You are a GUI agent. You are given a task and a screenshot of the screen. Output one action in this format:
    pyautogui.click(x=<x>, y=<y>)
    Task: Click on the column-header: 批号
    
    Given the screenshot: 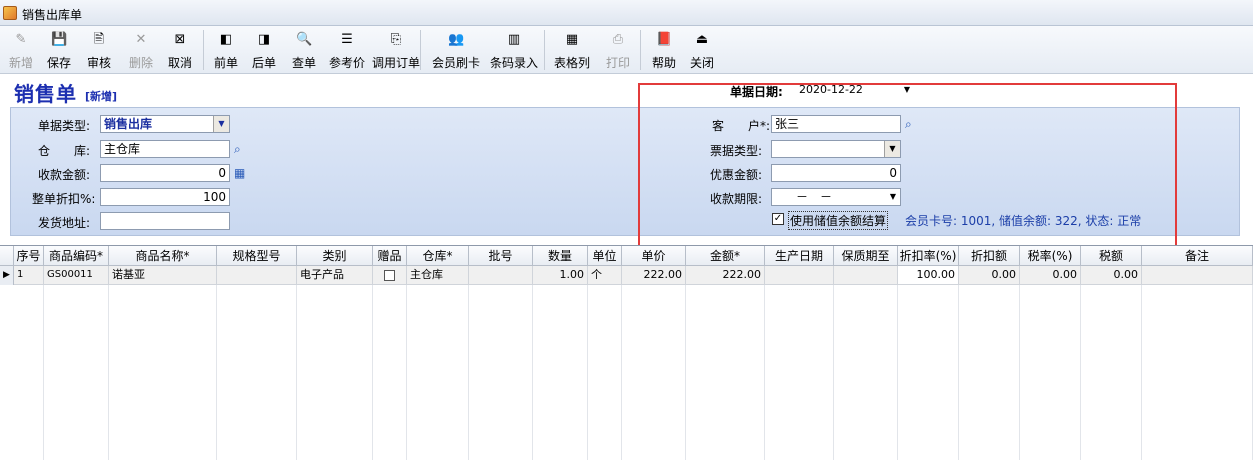 What is the action you would take?
    pyautogui.click(x=501, y=256)
    